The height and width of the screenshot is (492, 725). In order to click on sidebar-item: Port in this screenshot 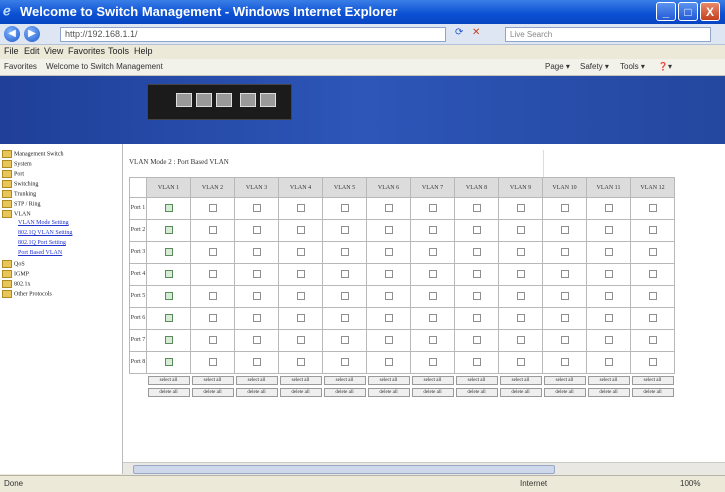, I will do `click(13, 174)`.